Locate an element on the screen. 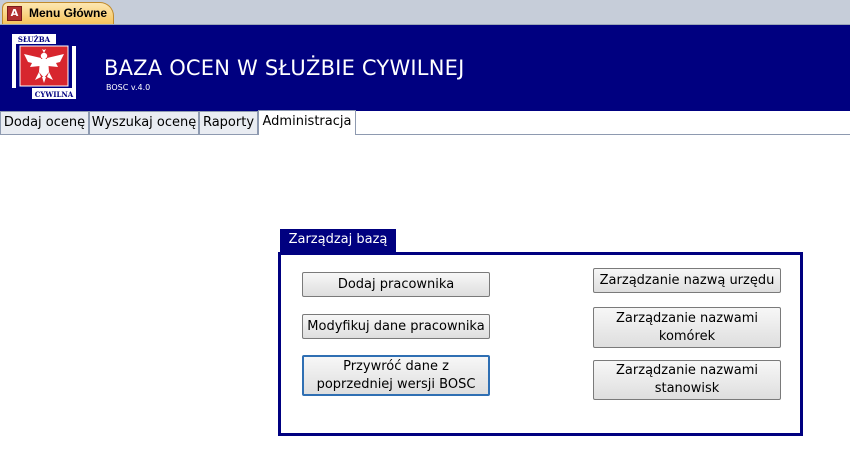 Image resolution: width=850 pixels, height=458 pixels. tabs-divider is located at coordinates (425, 134).